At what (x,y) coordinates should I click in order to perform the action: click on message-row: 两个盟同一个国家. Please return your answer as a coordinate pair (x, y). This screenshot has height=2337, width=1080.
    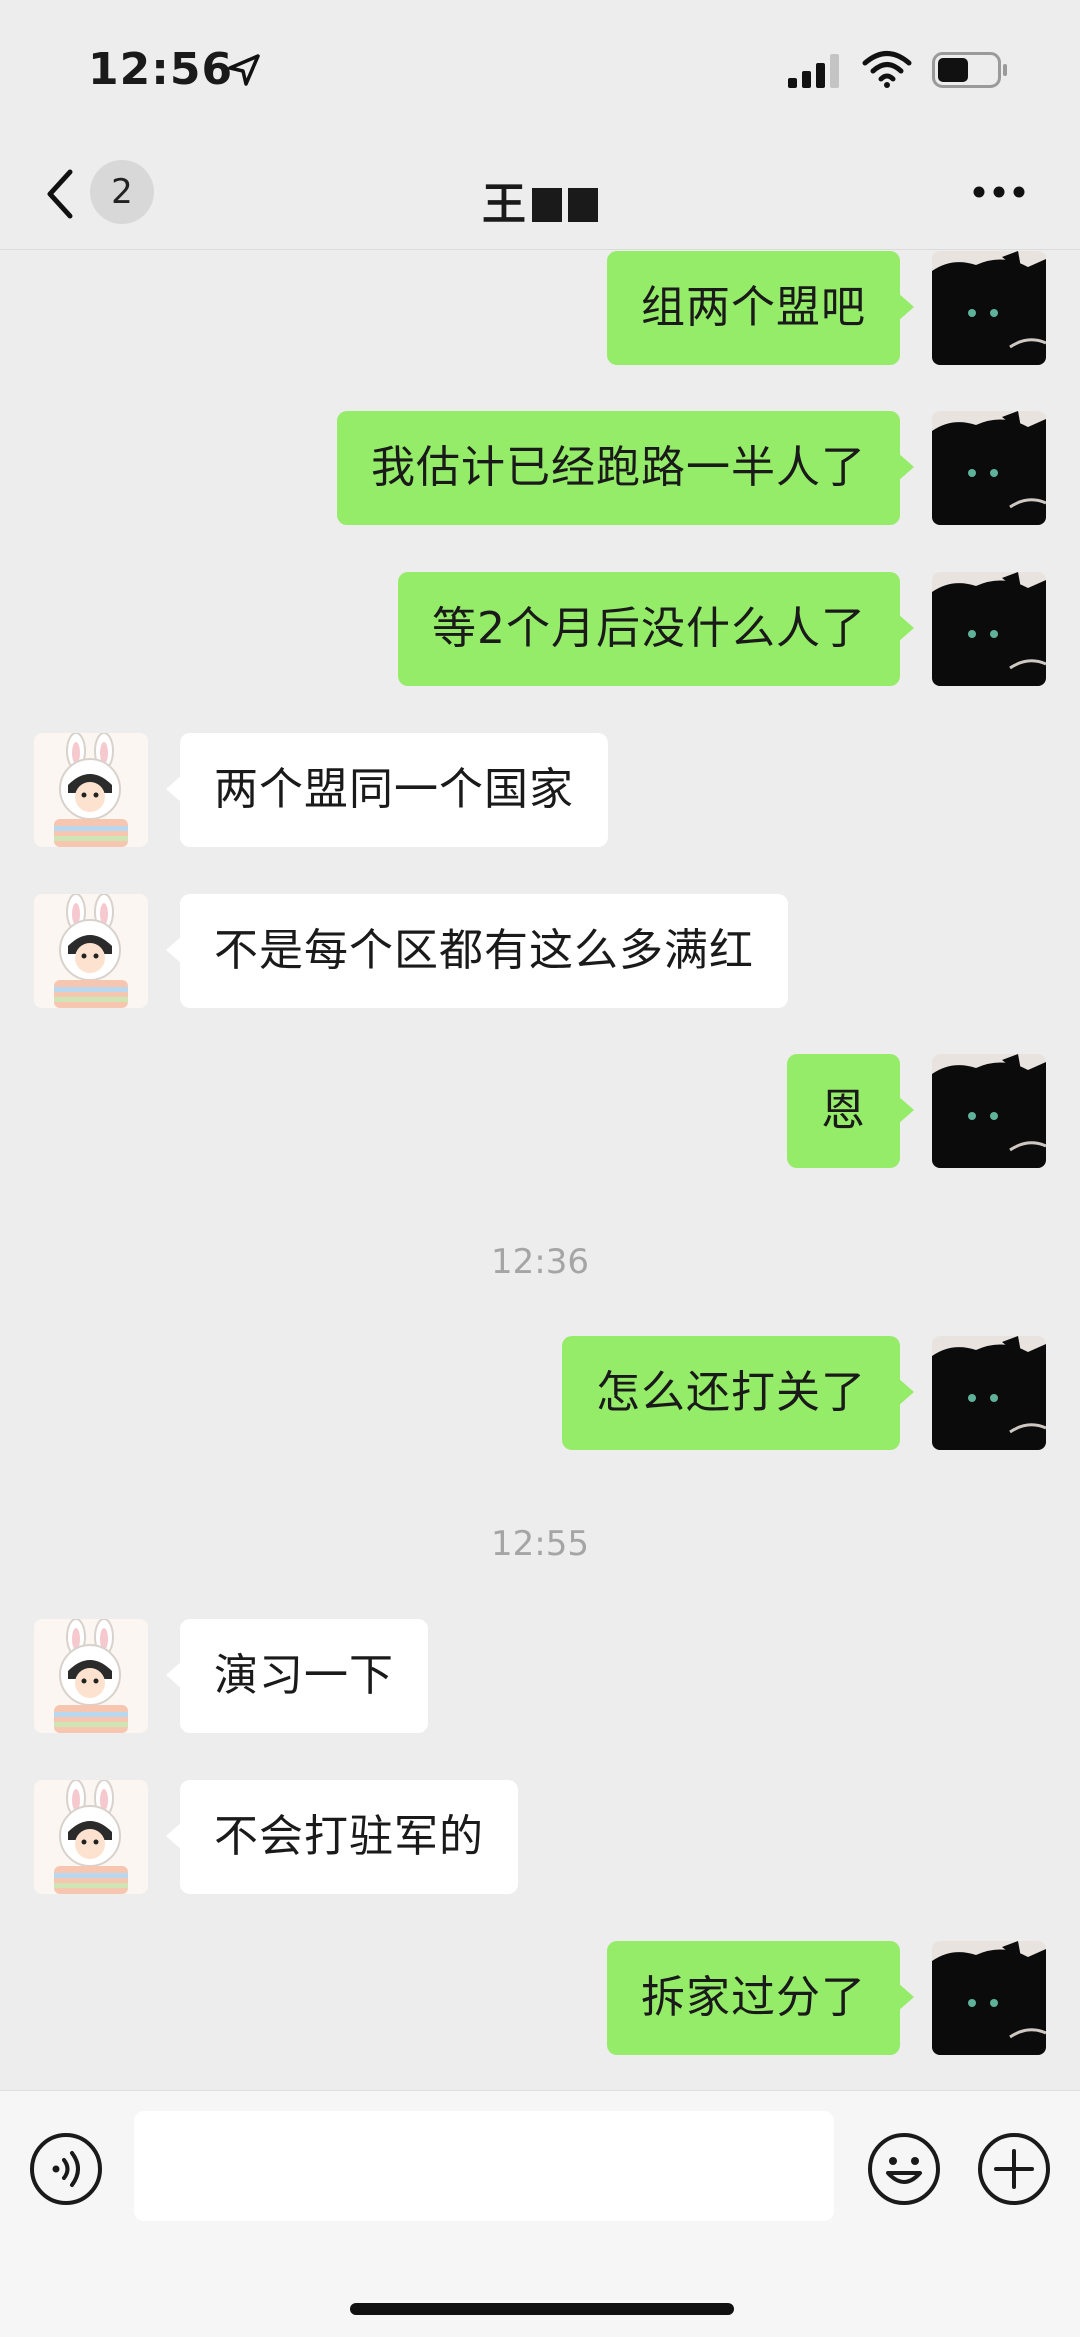
    Looking at the image, I should click on (540, 790).